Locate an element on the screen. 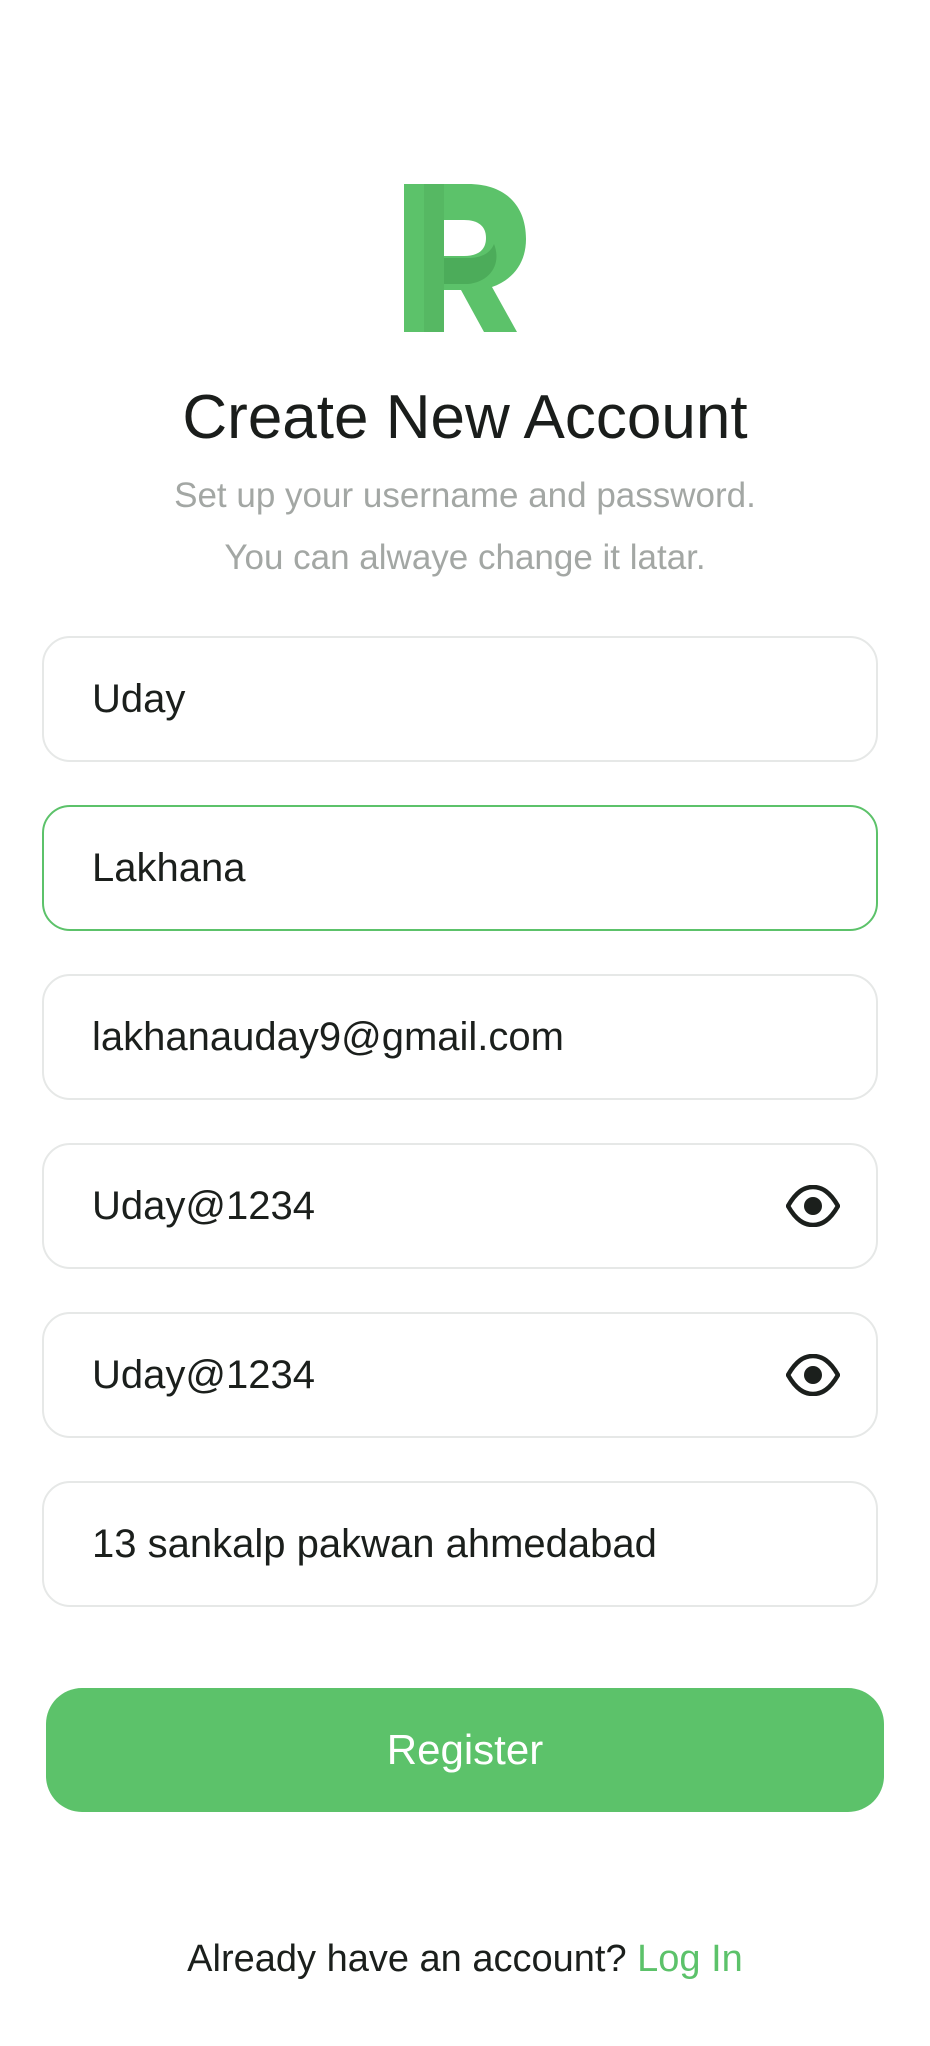 Image resolution: width=930 pixels, height=2046 pixels. login-prompt: Already have an account? Log In is located at coordinates (465, 1959).